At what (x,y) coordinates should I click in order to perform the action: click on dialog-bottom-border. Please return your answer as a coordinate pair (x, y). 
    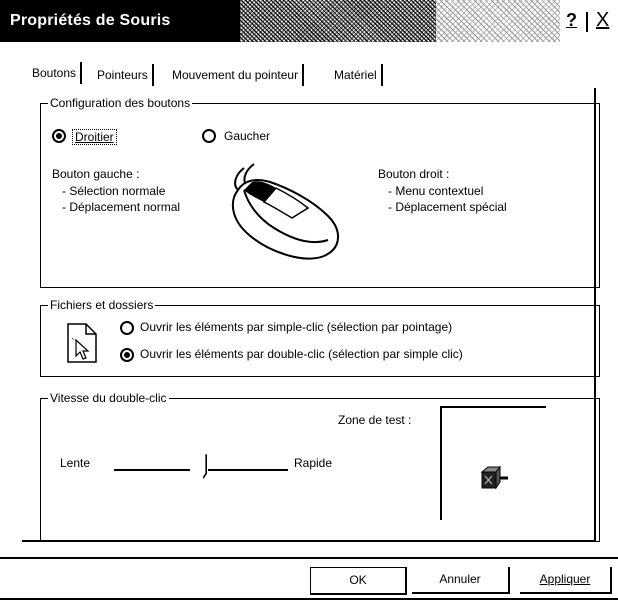
    Looking at the image, I should click on (309, 599).